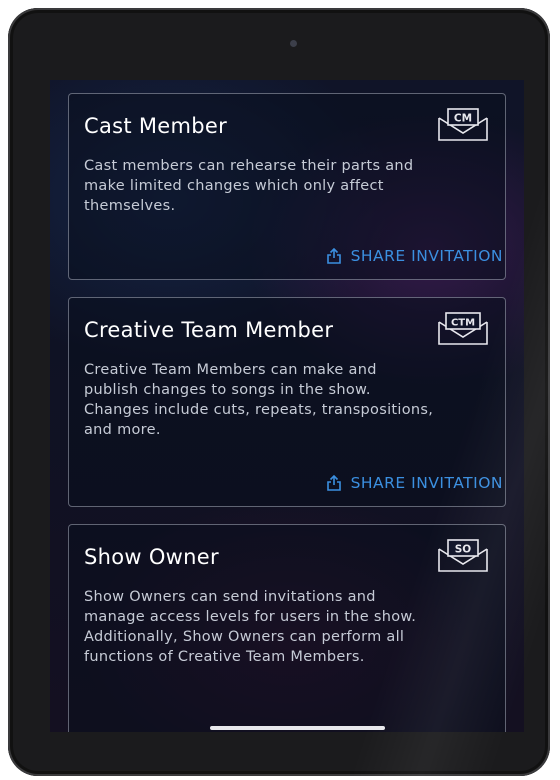 The image size is (560, 780). What do you see at coordinates (297, 728) in the screenshot?
I see `home-indicator` at bounding box center [297, 728].